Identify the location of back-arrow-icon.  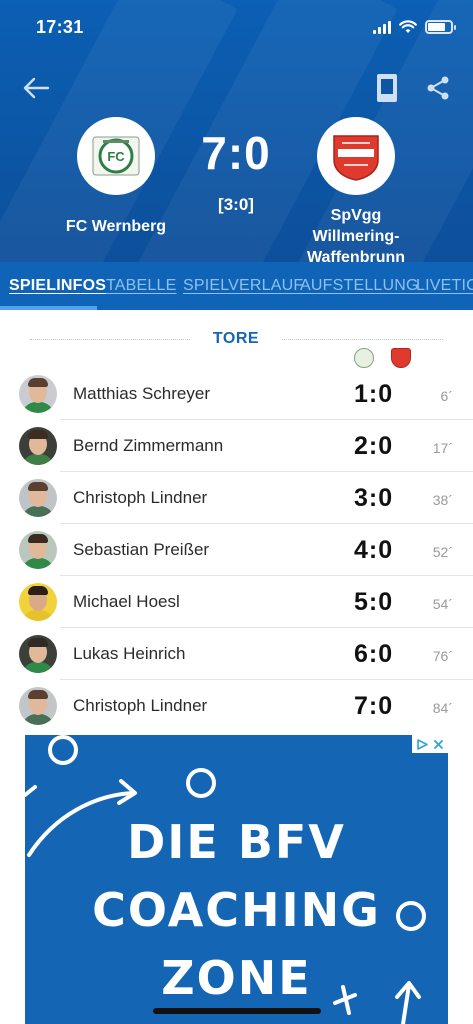
(36, 88).